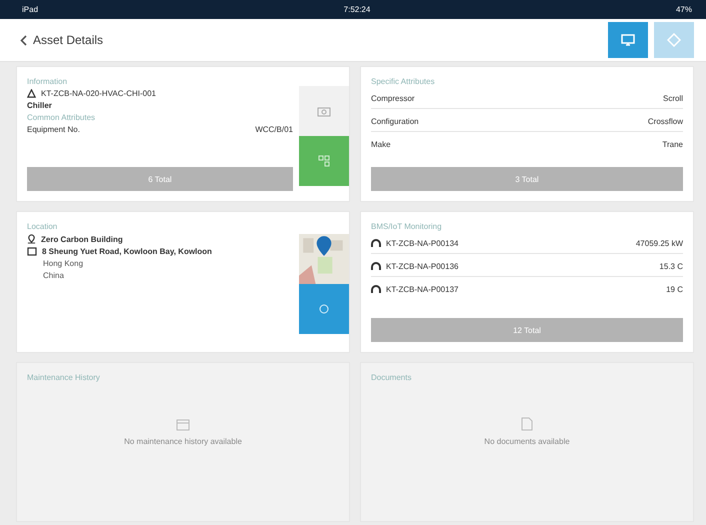 This screenshot has height=525, width=706. I want to click on attribute-value: Crossflow, so click(665, 121).